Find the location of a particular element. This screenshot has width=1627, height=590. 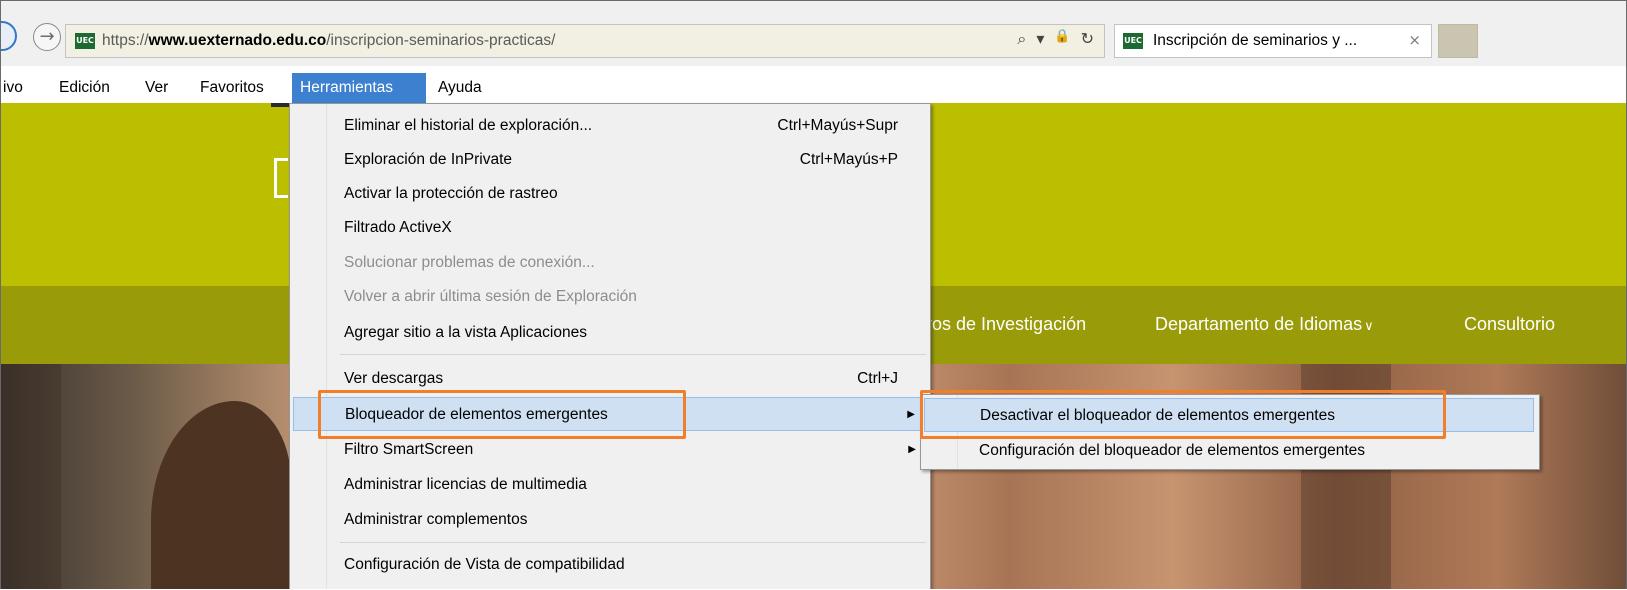

url-domain: www.uexternado.edu.co is located at coordinates (237, 40).